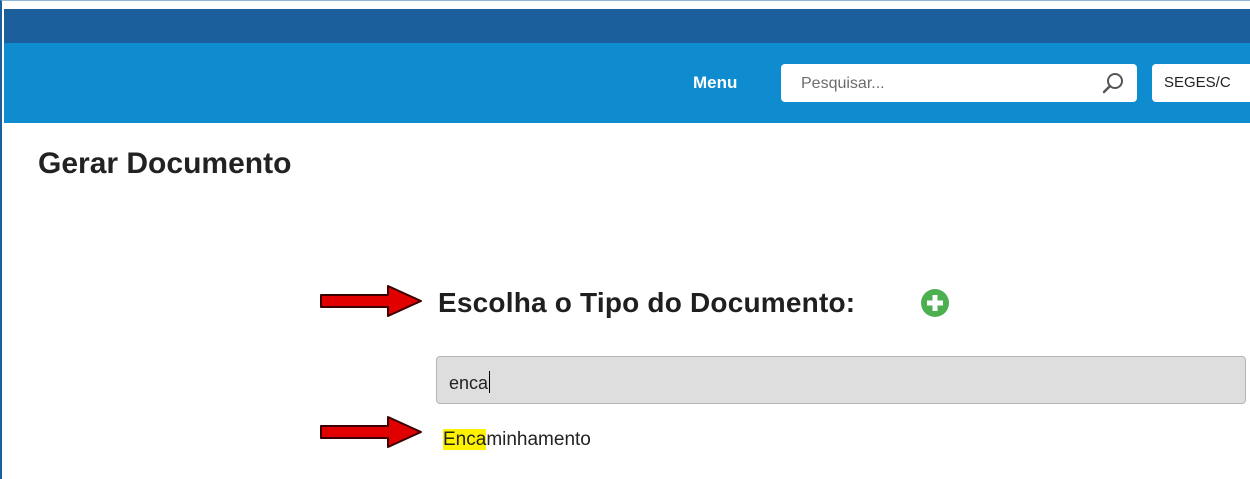 The width and height of the screenshot is (1250, 479). Describe the element at coordinates (1201, 83) in the screenshot. I see `unit-selector: SEGES/C` at that location.